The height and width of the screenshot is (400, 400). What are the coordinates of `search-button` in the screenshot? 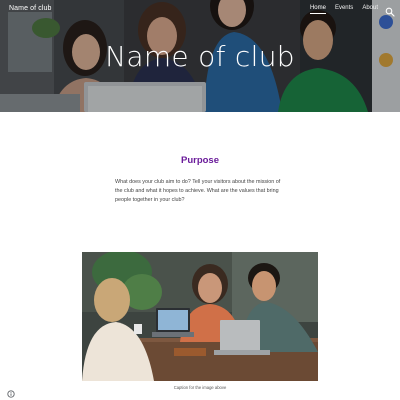 It's located at (390, 10).